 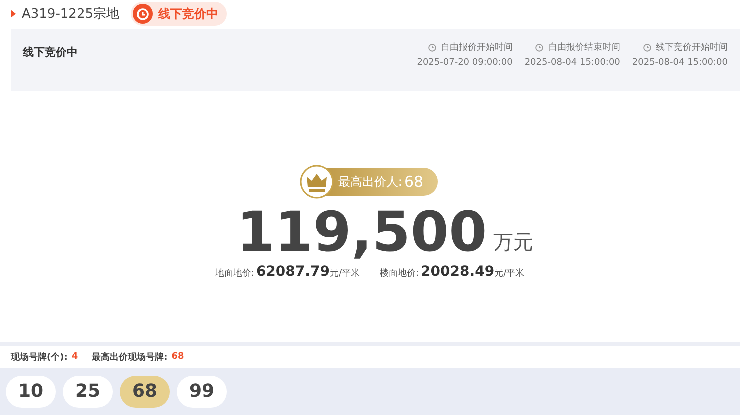 I want to click on summary-value: 68, so click(x=178, y=357).